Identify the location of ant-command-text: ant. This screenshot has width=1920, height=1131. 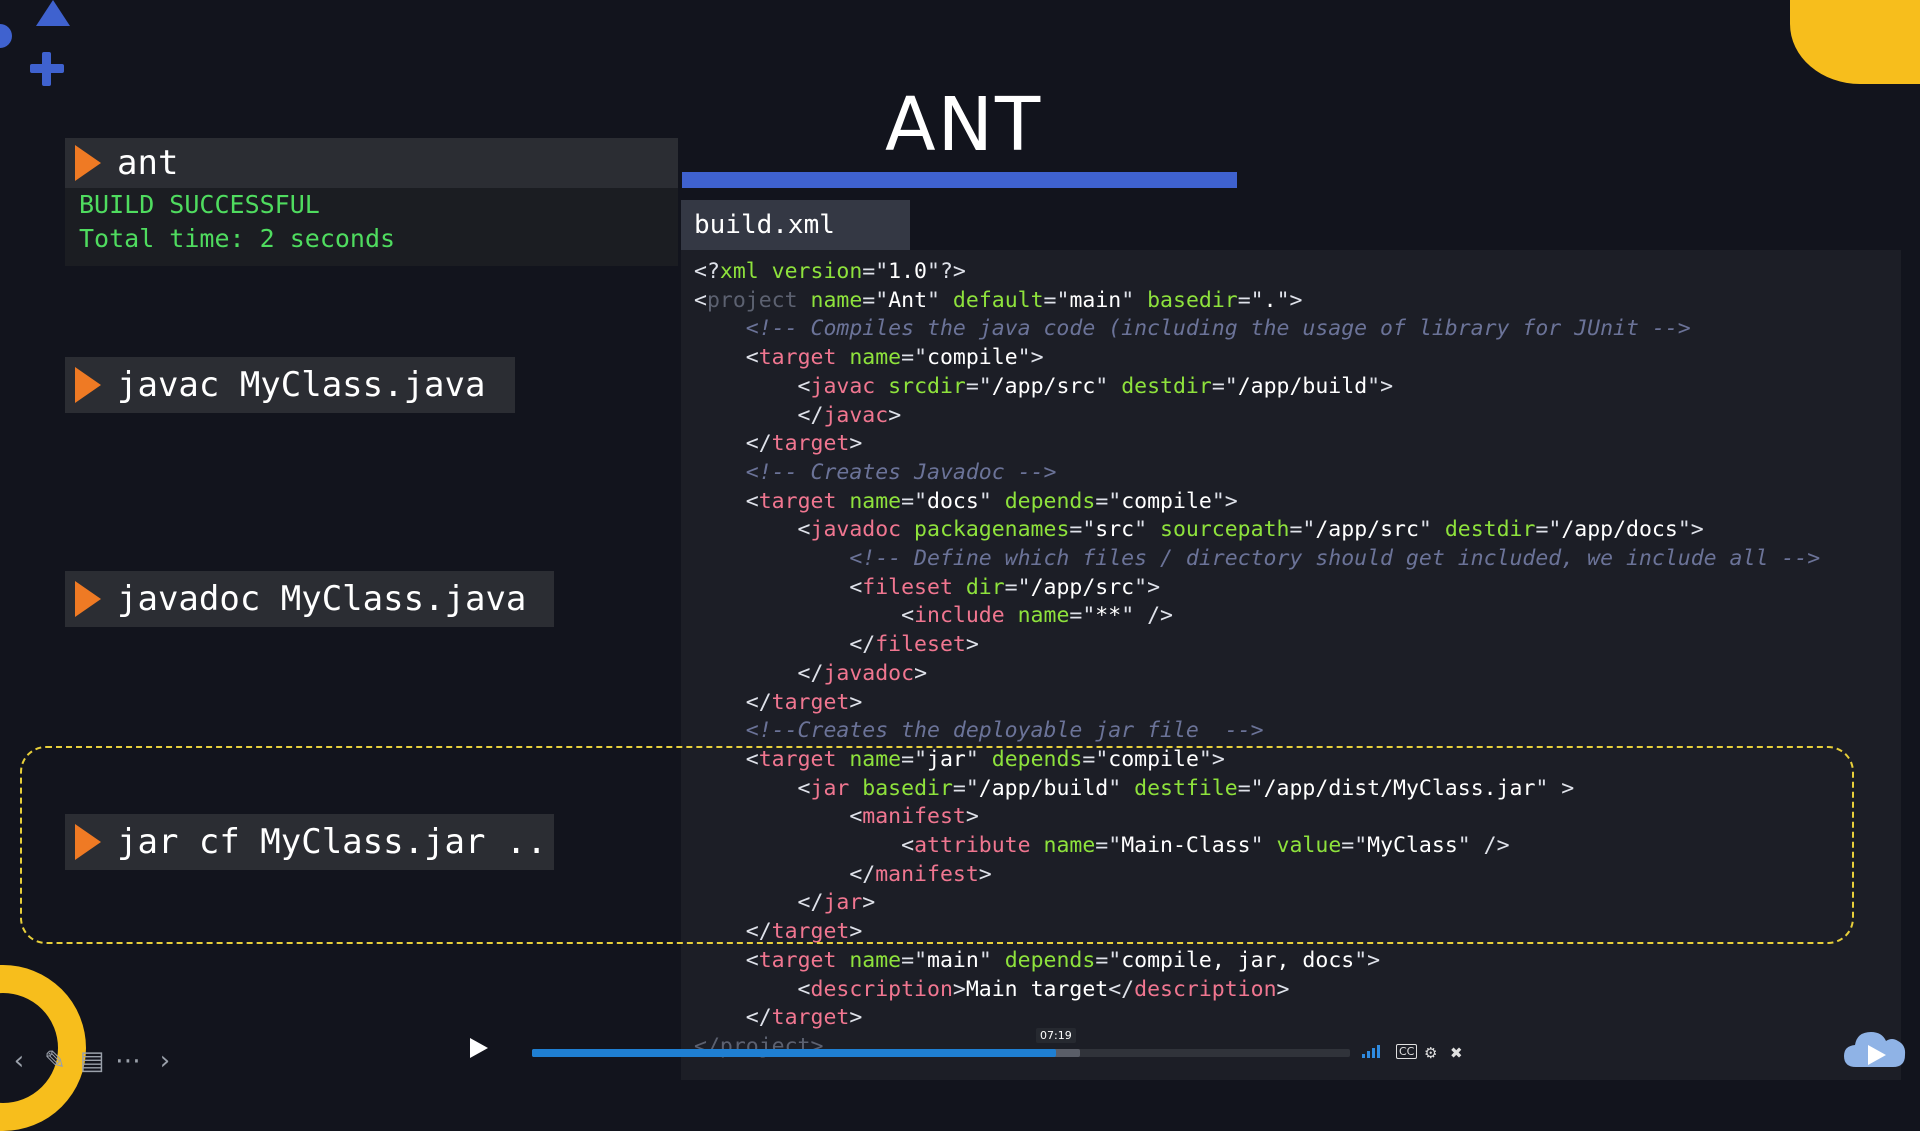
(148, 163).